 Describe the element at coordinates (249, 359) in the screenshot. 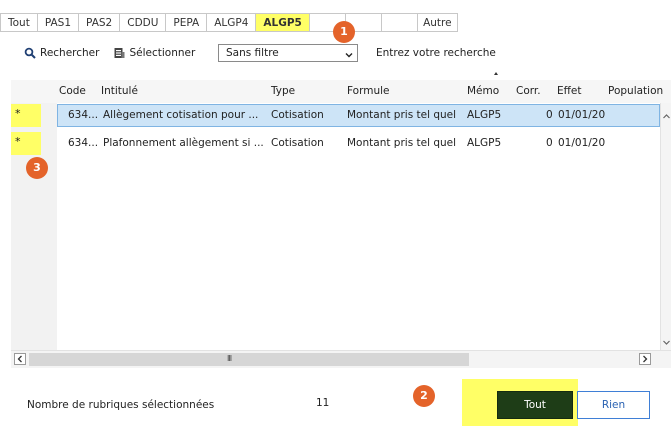

I see `horizontal-scroll-thumb` at that location.